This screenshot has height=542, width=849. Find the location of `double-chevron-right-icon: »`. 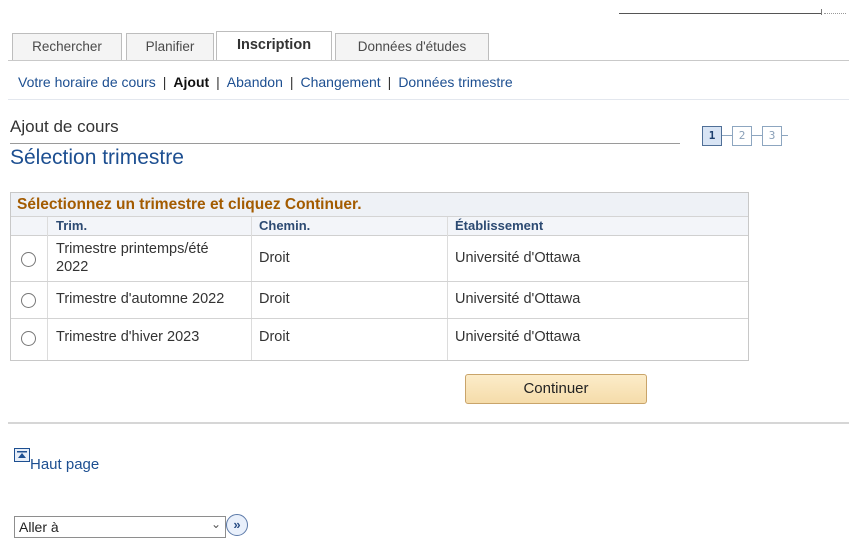

double-chevron-right-icon: » is located at coordinates (237, 525).